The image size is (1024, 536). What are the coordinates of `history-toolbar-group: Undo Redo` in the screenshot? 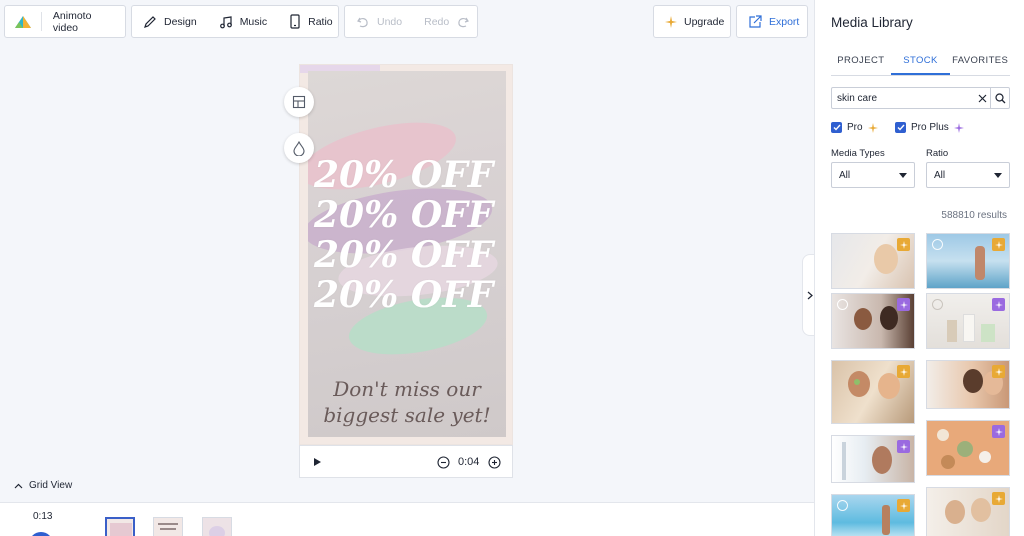 It's located at (411, 21).